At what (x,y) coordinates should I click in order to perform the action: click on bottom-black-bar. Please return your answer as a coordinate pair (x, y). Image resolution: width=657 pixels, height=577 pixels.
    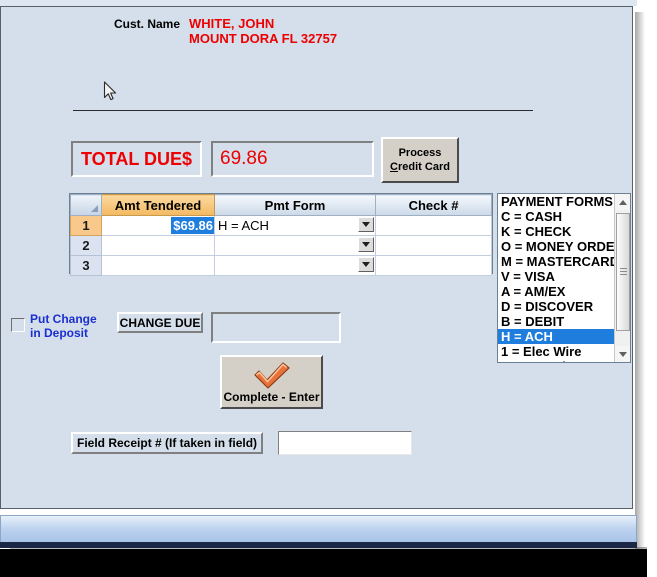
    Looking at the image, I should click on (323, 563).